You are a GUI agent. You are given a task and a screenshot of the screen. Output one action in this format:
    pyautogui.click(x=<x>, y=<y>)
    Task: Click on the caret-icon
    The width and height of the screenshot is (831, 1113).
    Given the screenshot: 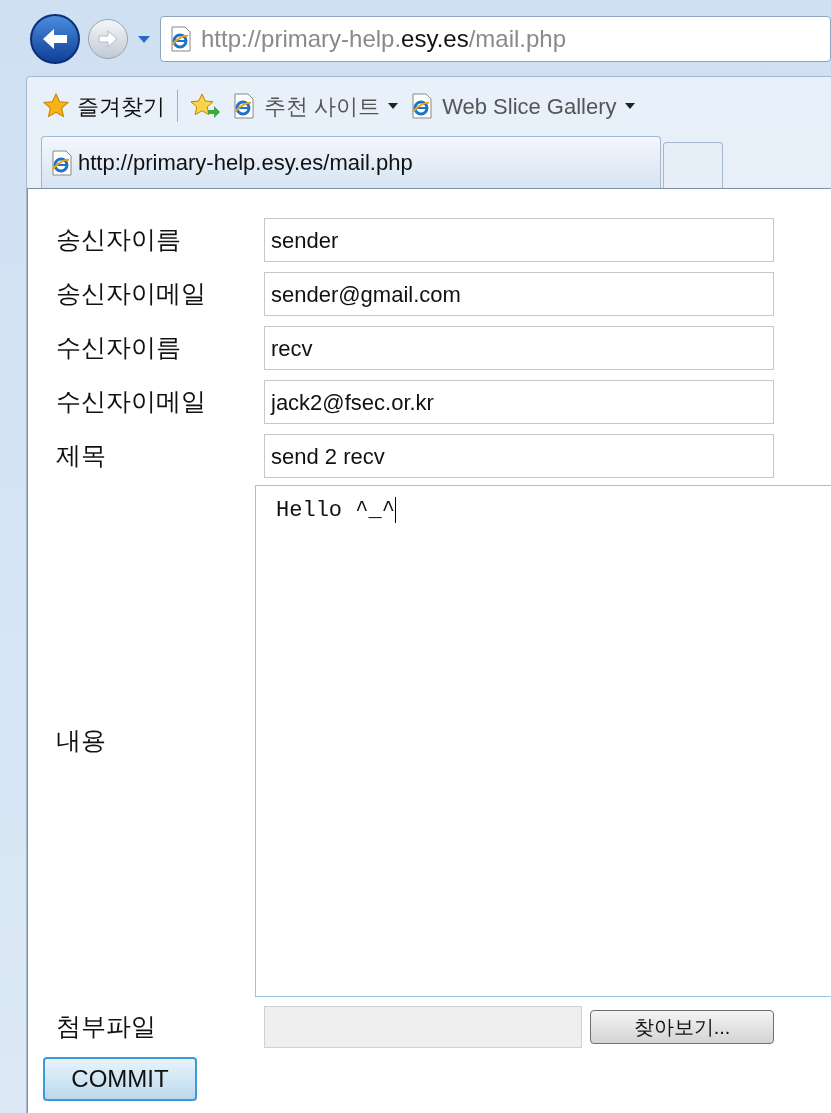 What is the action you would take?
    pyautogui.click(x=144, y=39)
    